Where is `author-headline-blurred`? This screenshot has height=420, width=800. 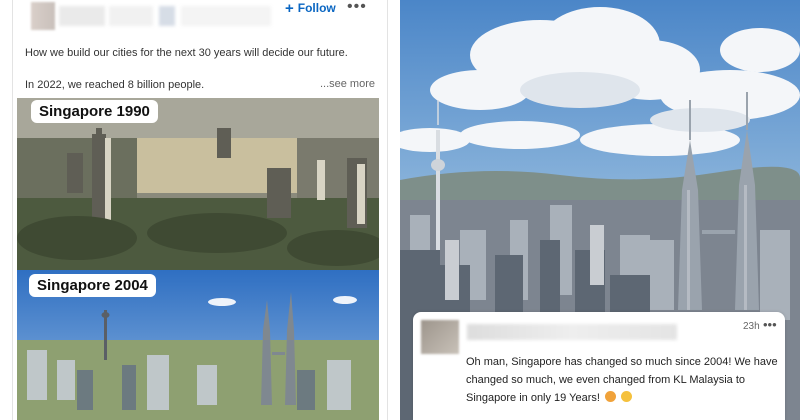 author-headline-blurred is located at coordinates (226, 16).